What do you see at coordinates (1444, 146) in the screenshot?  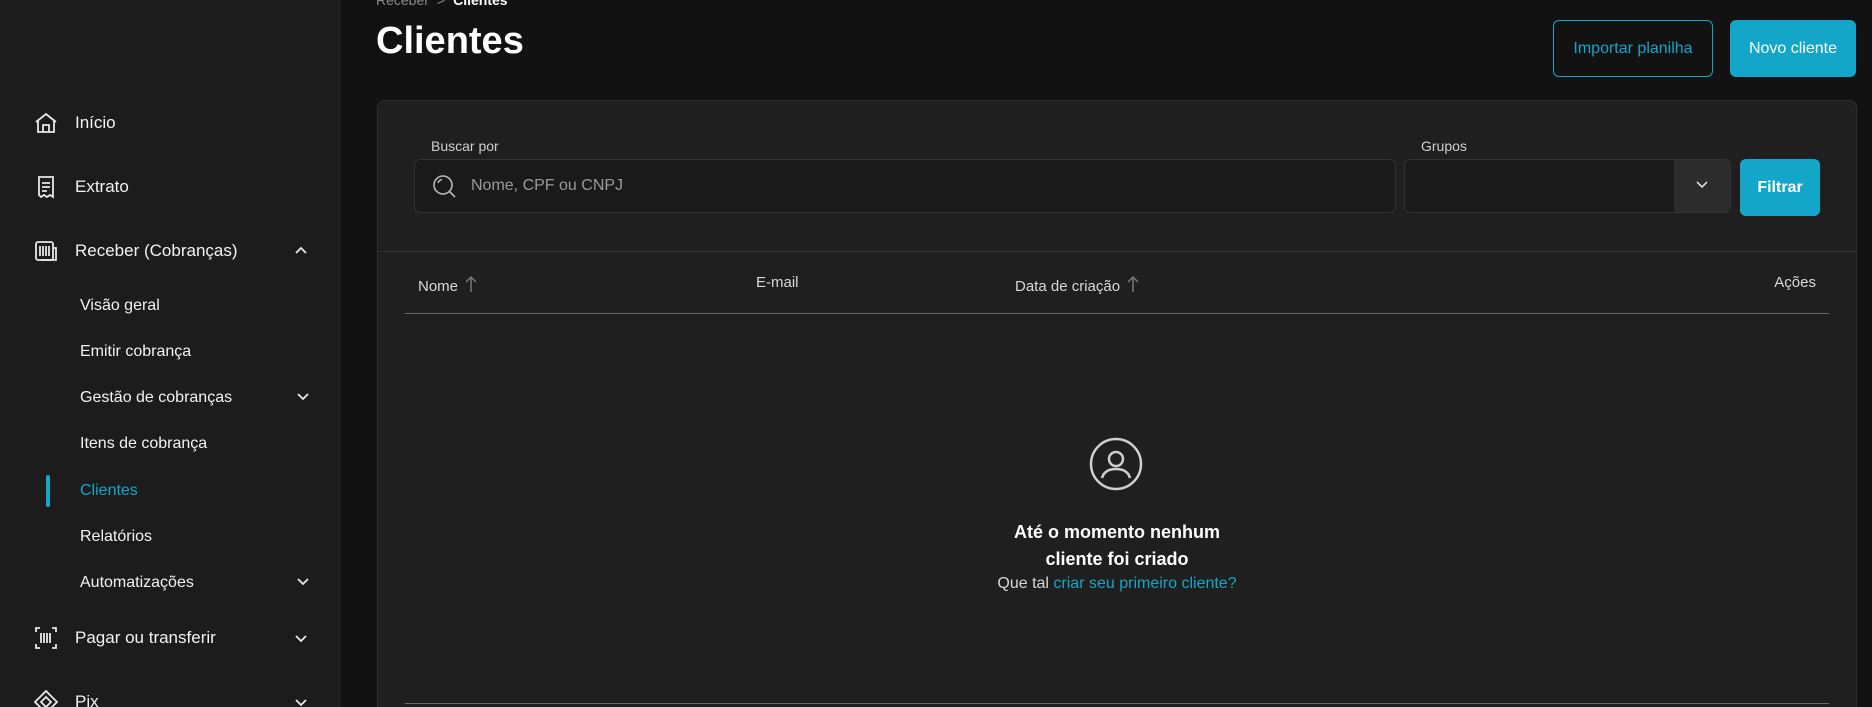 I see `groups-label: Grupos` at bounding box center [1444, 146].